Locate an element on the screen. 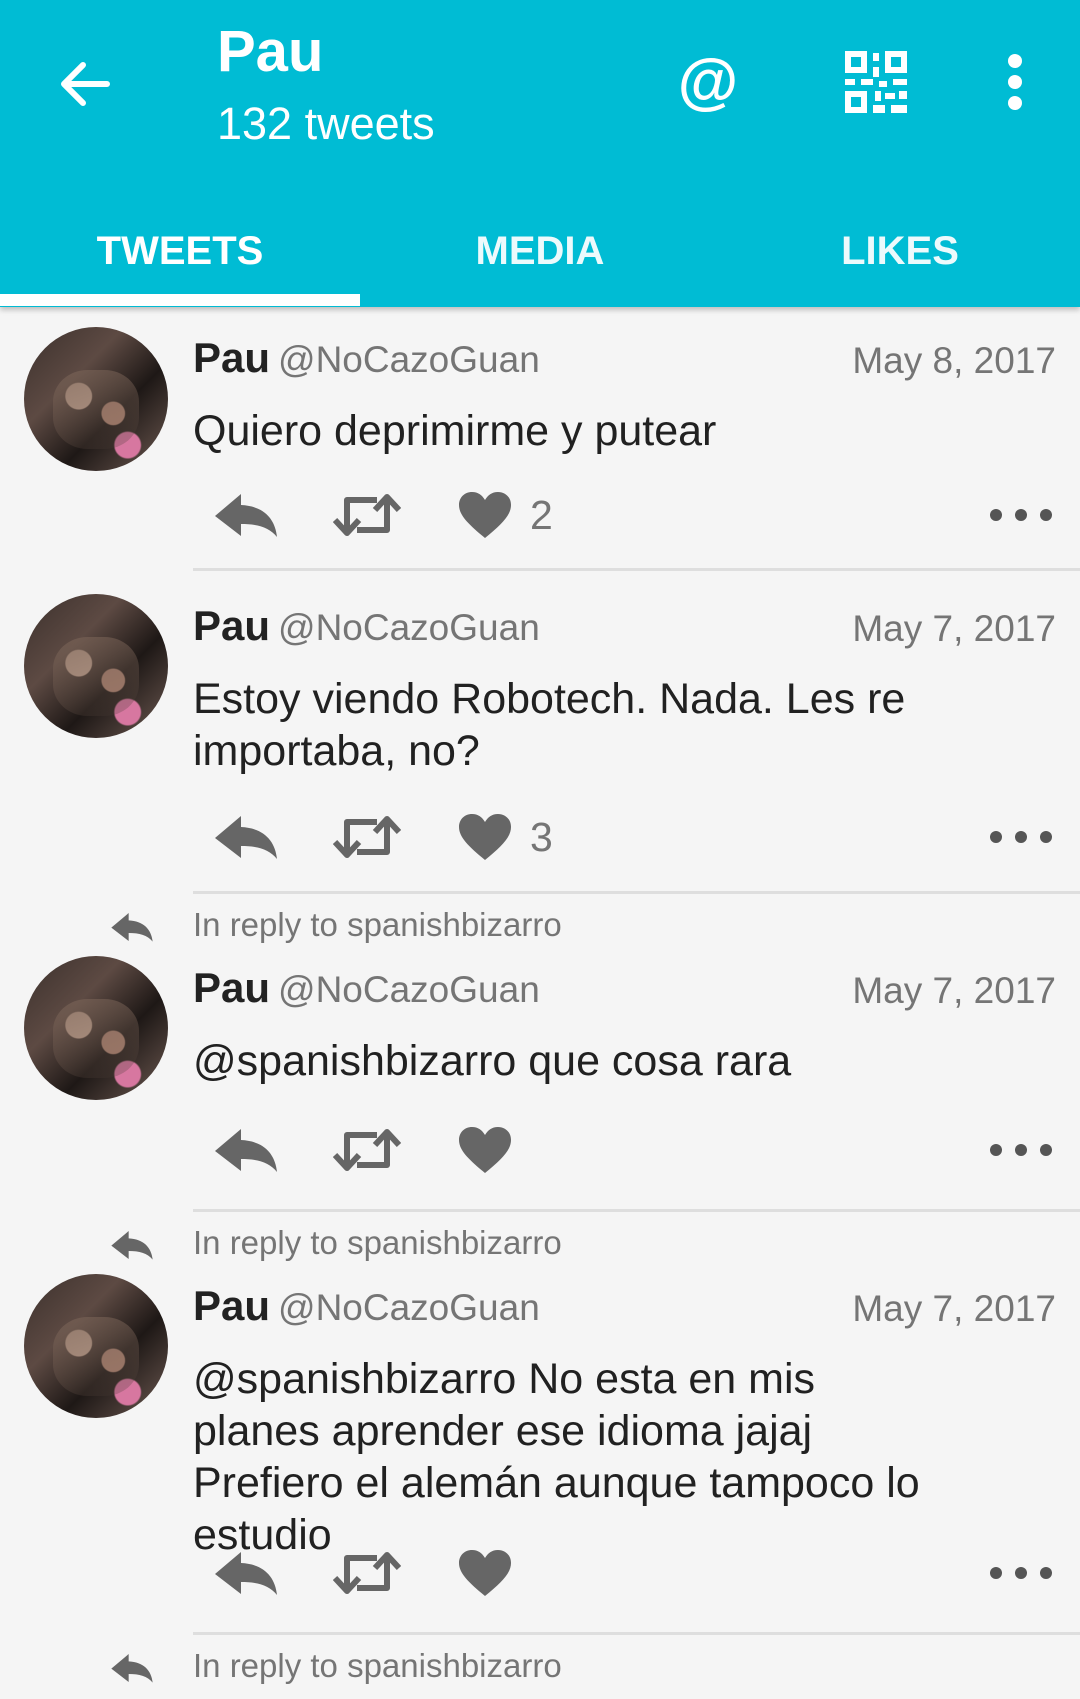 This screenshot has height=1699, width=1080. active-tab-indicator is located at coordinates (180, 300).